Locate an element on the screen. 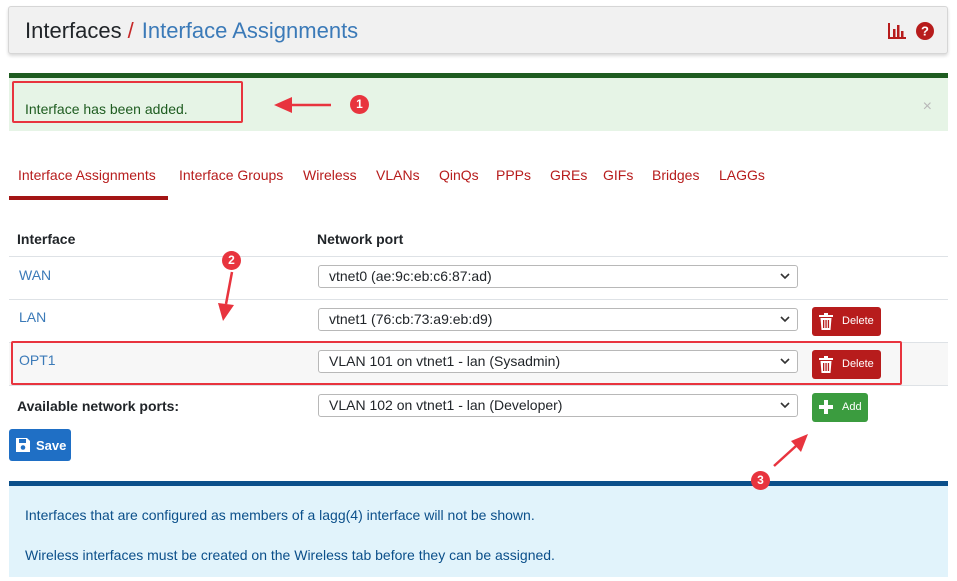 This screenshot has width=957, height=581. annotation-badge-1: 1 is located at coordinates (359, 104).